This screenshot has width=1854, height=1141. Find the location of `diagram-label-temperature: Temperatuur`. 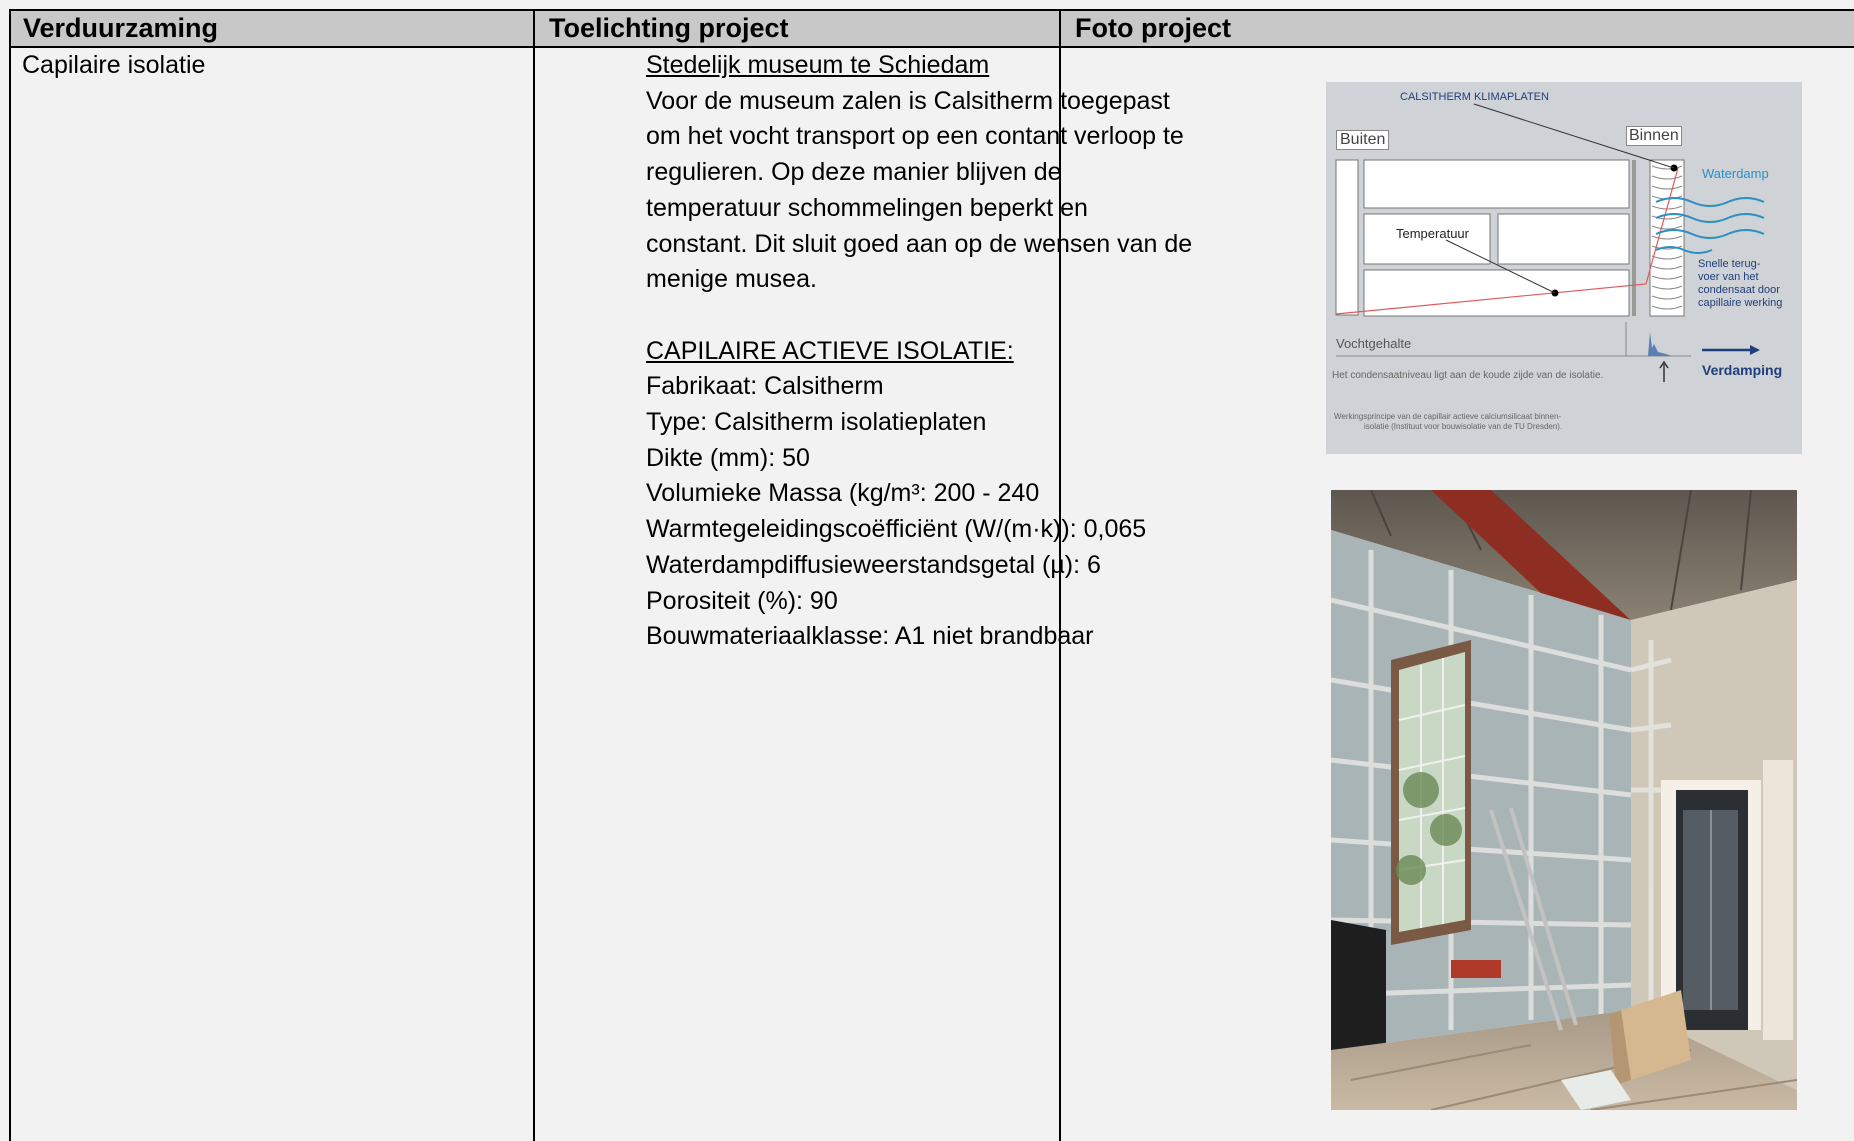

diagram-label-temperature: Temperatuur is located at coordinates (1432, 233).